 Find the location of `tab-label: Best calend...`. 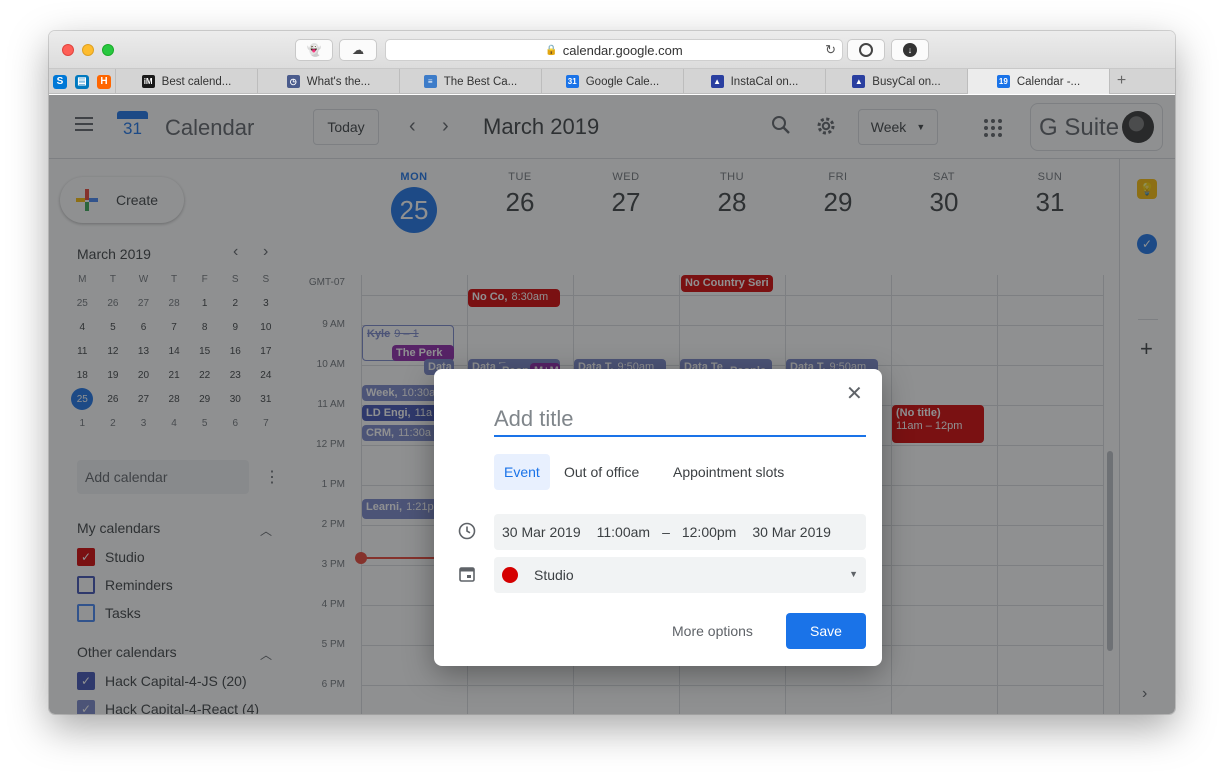

tab-label: Best calend... is located at coordinates (196, 81).